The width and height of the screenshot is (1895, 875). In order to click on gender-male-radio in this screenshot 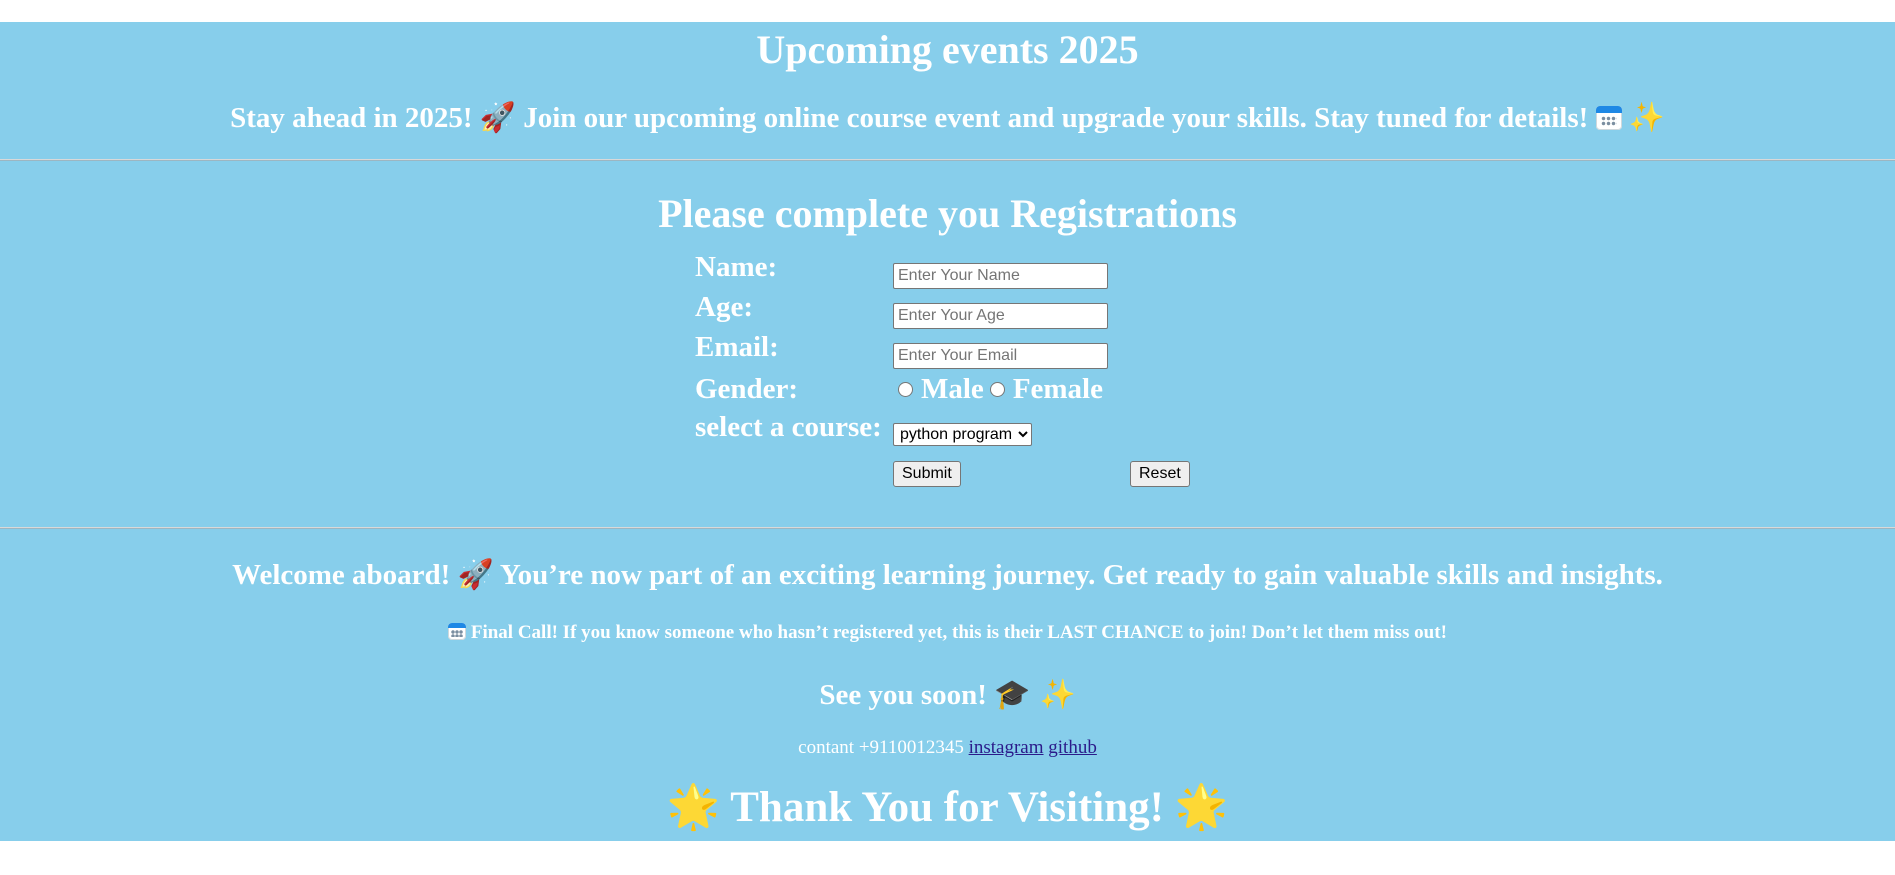, I will do `click(905, 389)`.